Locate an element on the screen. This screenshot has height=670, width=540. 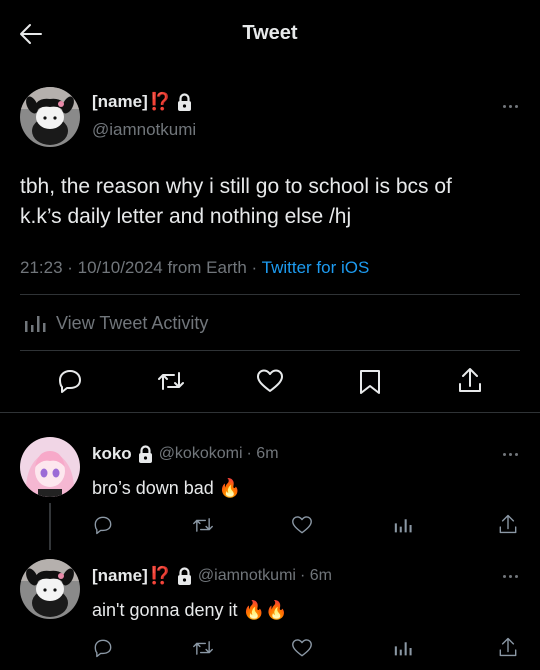
page-title: Tweet is located at coordinates (270, 33).